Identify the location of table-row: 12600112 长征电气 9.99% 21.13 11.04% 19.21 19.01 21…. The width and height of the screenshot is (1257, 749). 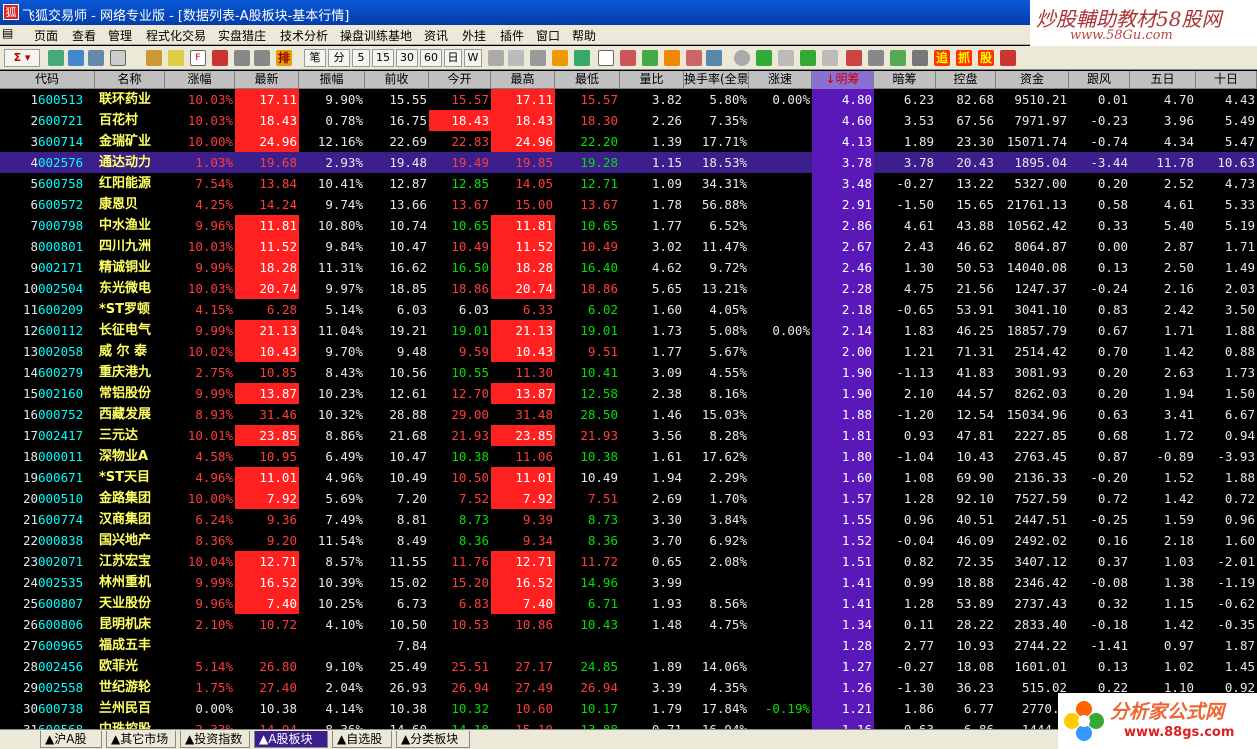
(628, 330).